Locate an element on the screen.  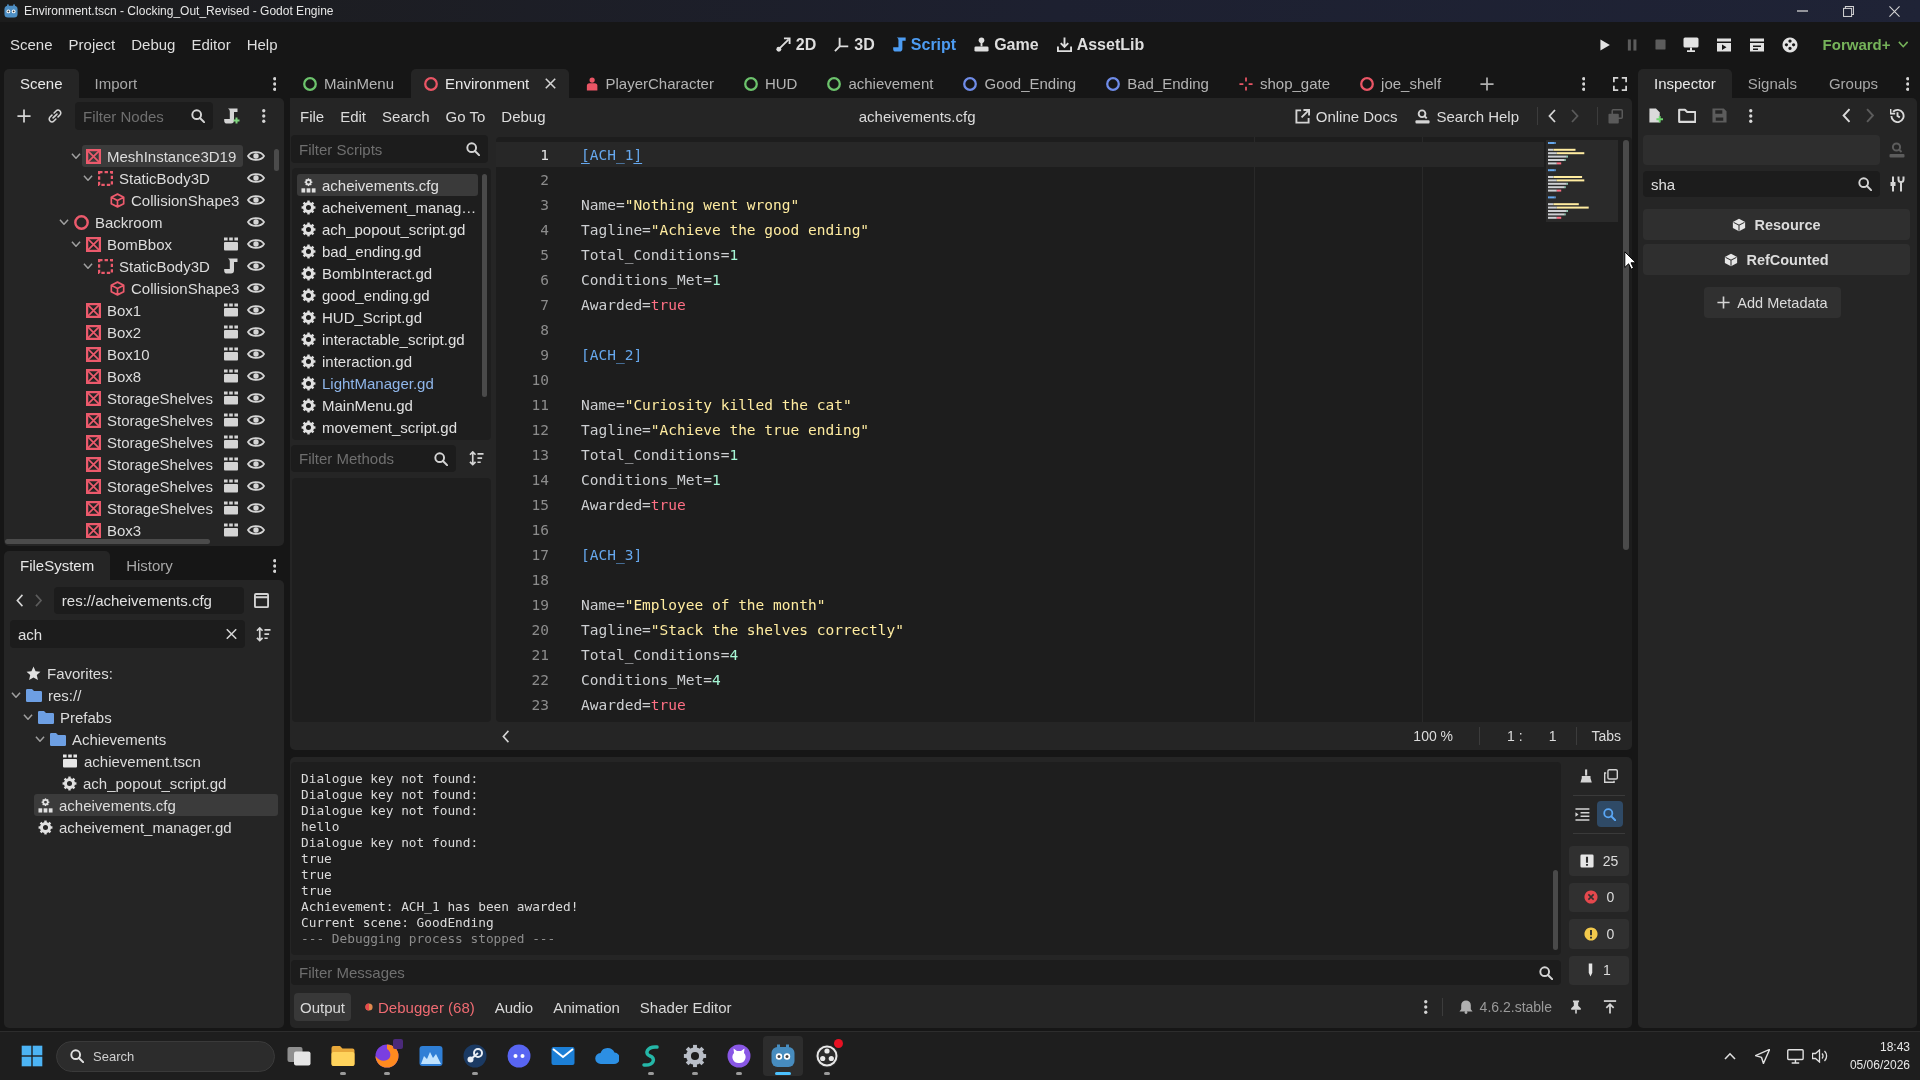
script-list-item: interactable_script.gd is located at coordinates (387, 339).